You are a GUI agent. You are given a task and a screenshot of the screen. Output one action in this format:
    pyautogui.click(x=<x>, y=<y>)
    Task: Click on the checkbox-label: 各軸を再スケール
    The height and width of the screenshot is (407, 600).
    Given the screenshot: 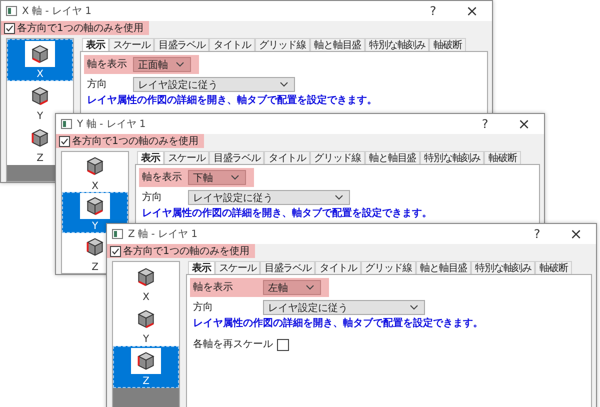 What is the action you would take?
    pyautogui.click(x=233, y=345)
    